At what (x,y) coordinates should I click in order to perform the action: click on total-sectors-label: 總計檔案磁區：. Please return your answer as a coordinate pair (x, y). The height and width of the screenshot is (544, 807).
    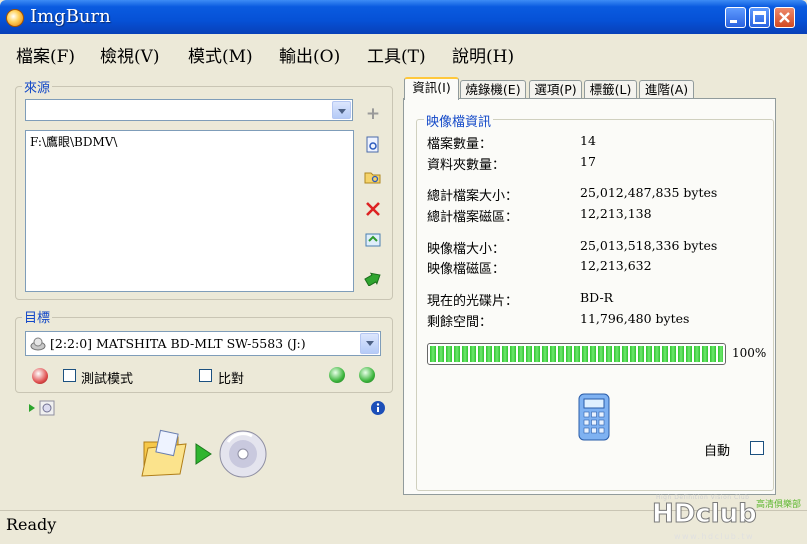
    Looking at the image, I should click on (473, 217).